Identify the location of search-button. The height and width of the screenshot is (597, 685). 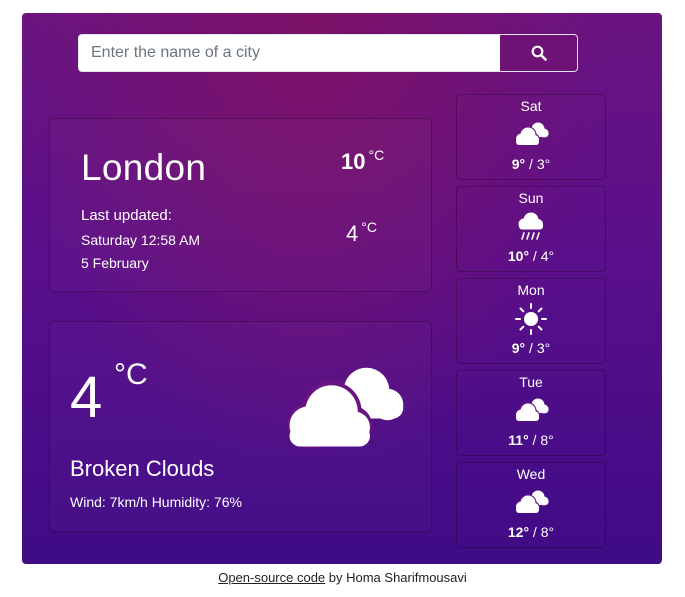
(538, 53).